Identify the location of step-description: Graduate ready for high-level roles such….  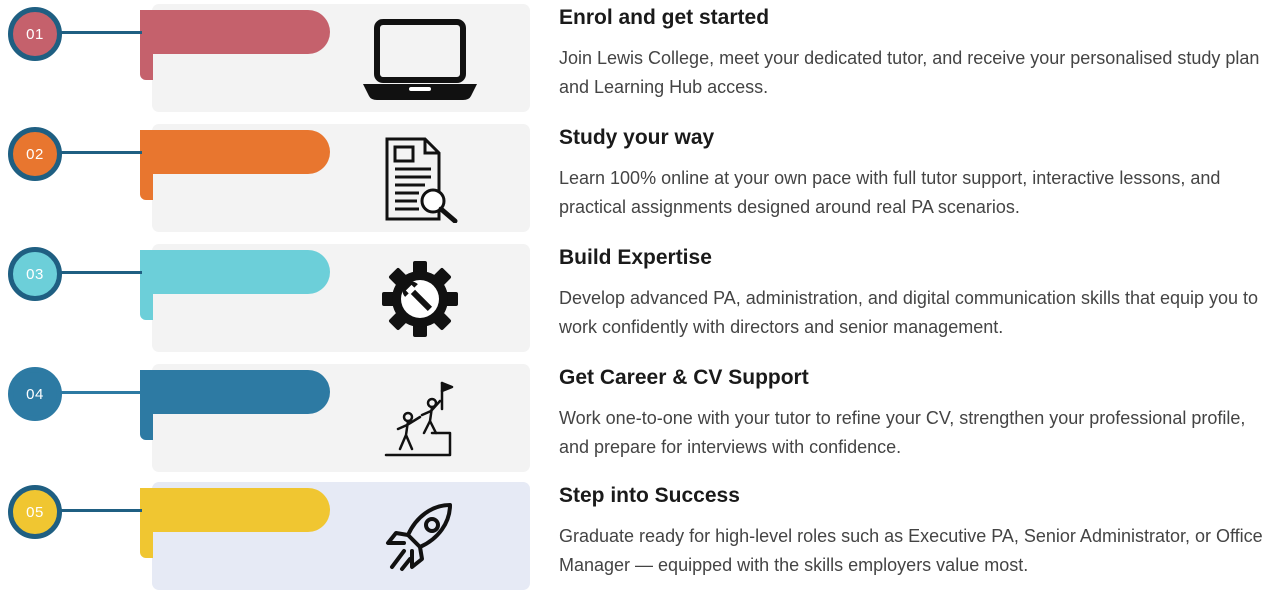
(911, 550).